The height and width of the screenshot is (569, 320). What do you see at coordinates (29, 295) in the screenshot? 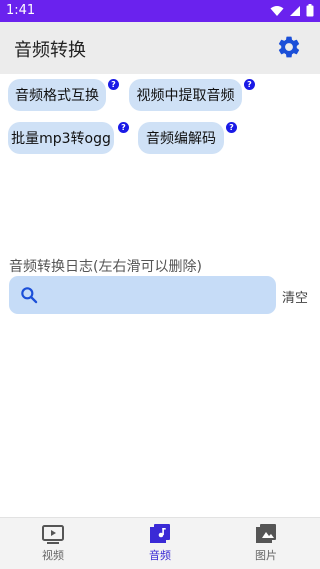
I see `search-icon` at bounding box center [29, 295].